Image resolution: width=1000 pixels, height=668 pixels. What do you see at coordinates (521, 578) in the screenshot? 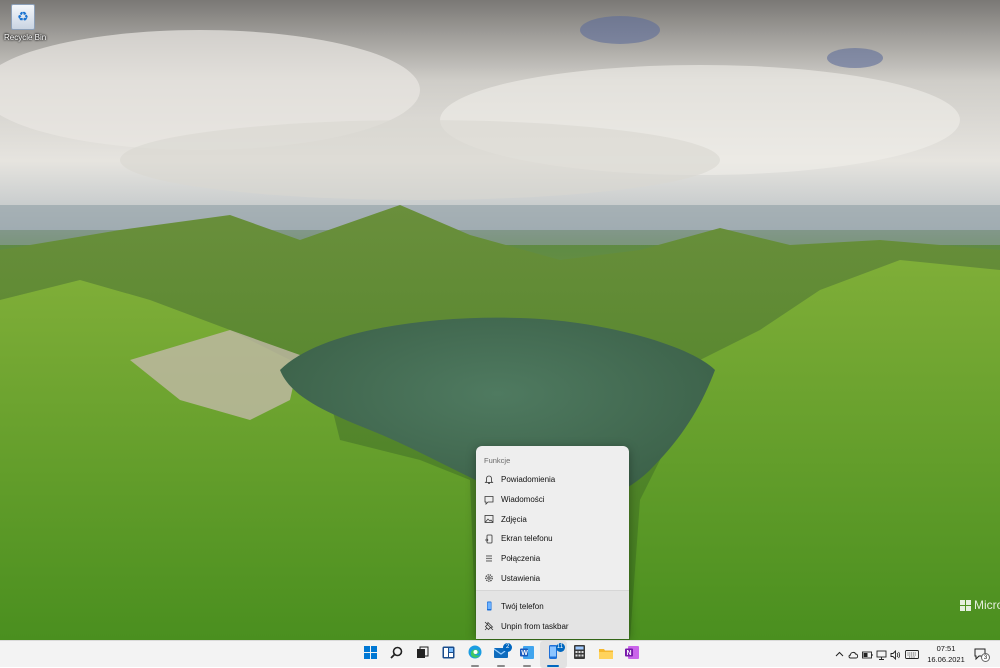
I see `jump-list-item-label: Ustawienia` at bounding box center [521, 578].